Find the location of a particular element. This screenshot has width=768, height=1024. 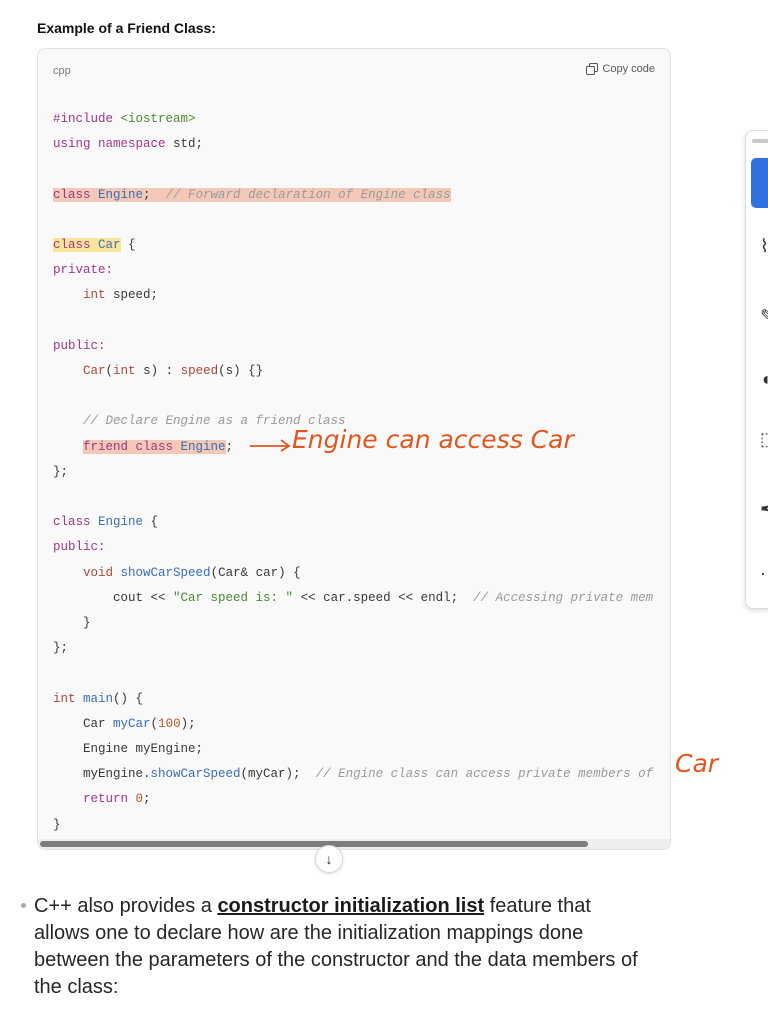

code-line: int speed; is located at coordinates (121, 295).